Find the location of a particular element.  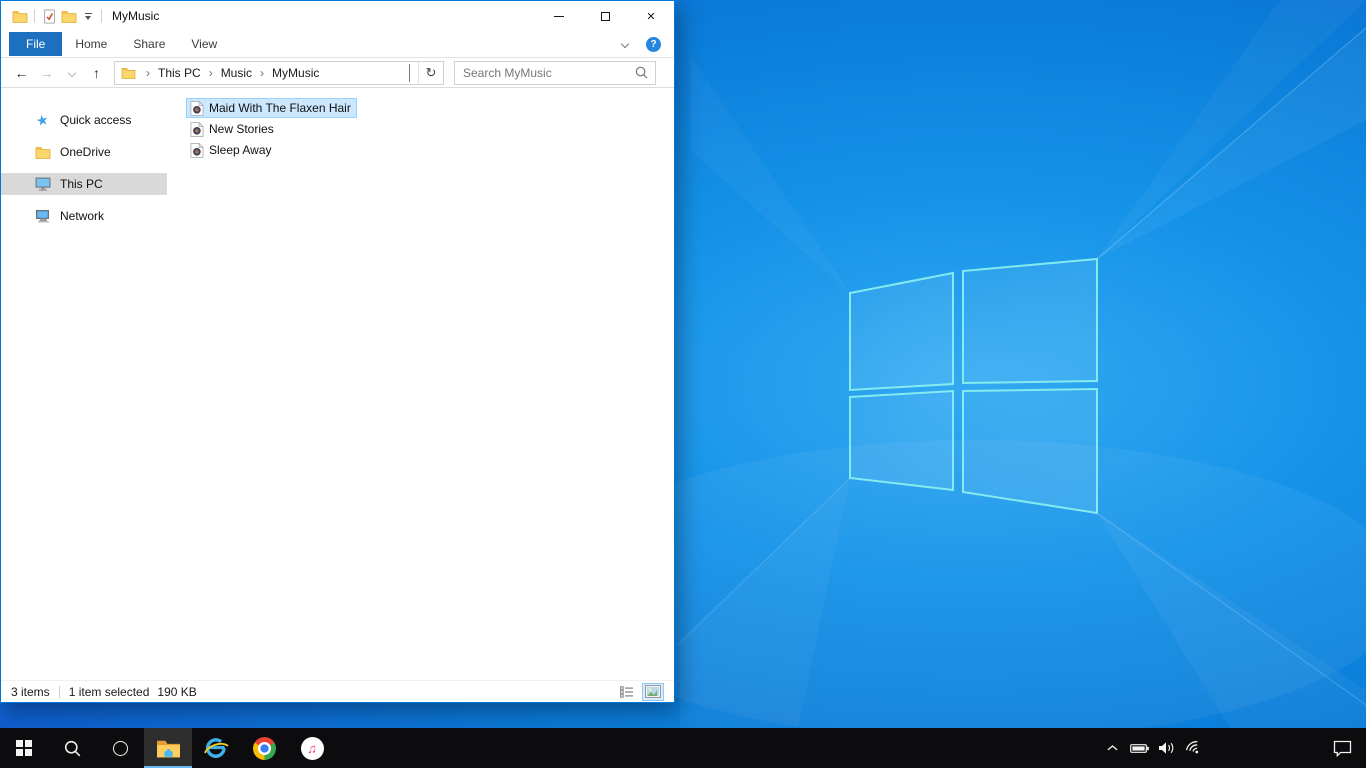

close-icon: × is located at coordinates (651, 16).